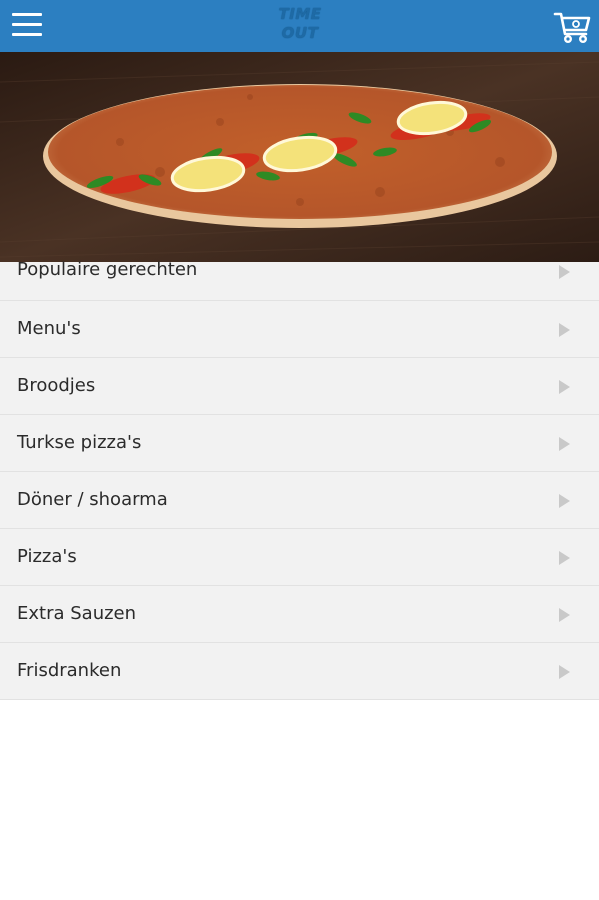 The width and height of the screenshot is (599, 900). I want to click on category-item-populaire-gerechten: Populaire gerechten, so click(299, 280).